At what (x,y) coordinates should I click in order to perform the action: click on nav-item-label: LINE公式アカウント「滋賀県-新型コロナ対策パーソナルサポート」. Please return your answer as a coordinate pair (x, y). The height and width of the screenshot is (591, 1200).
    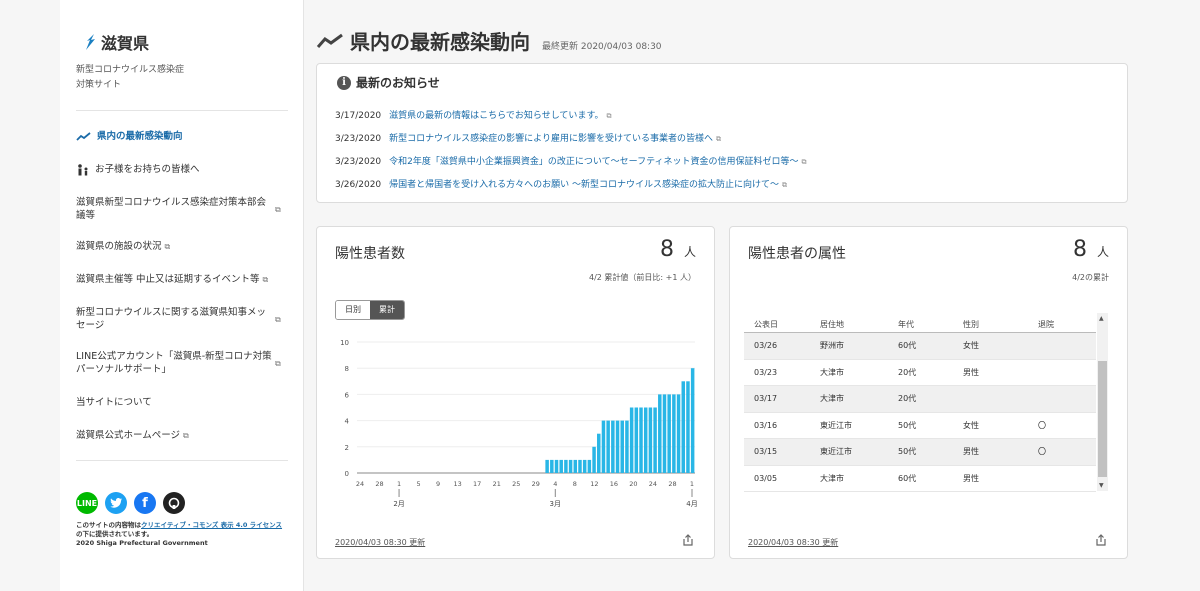
    Looking at the image, I should click on (174, 363).